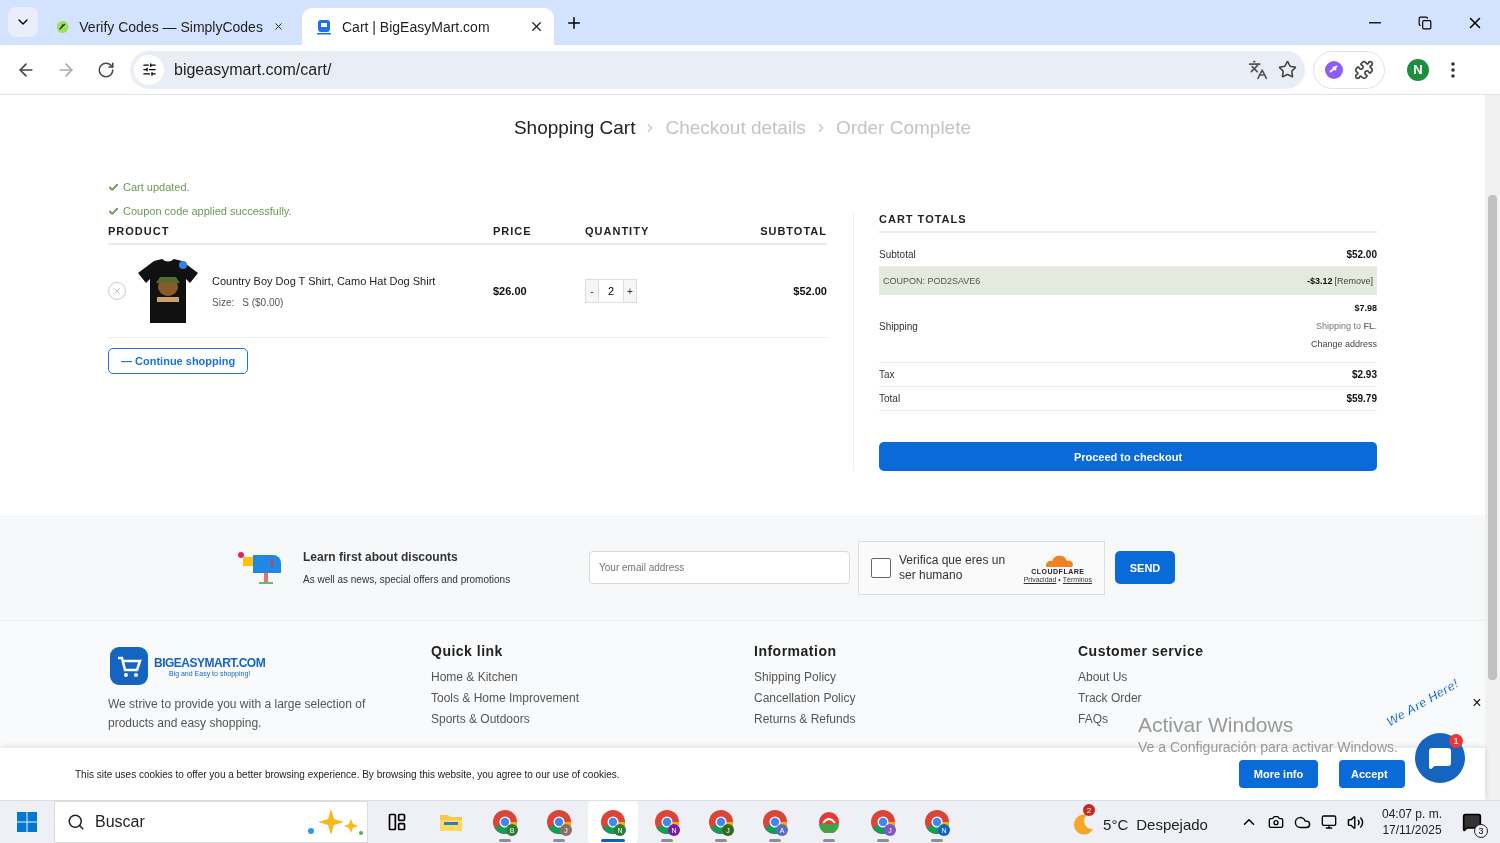 The width and height of the screenshot is (1500, 843). What do you see at coordinates (953, 567) in the screenshot?
I see `captcha-label: Verifica que eres un ser humano` at bounding box center [953, 567].